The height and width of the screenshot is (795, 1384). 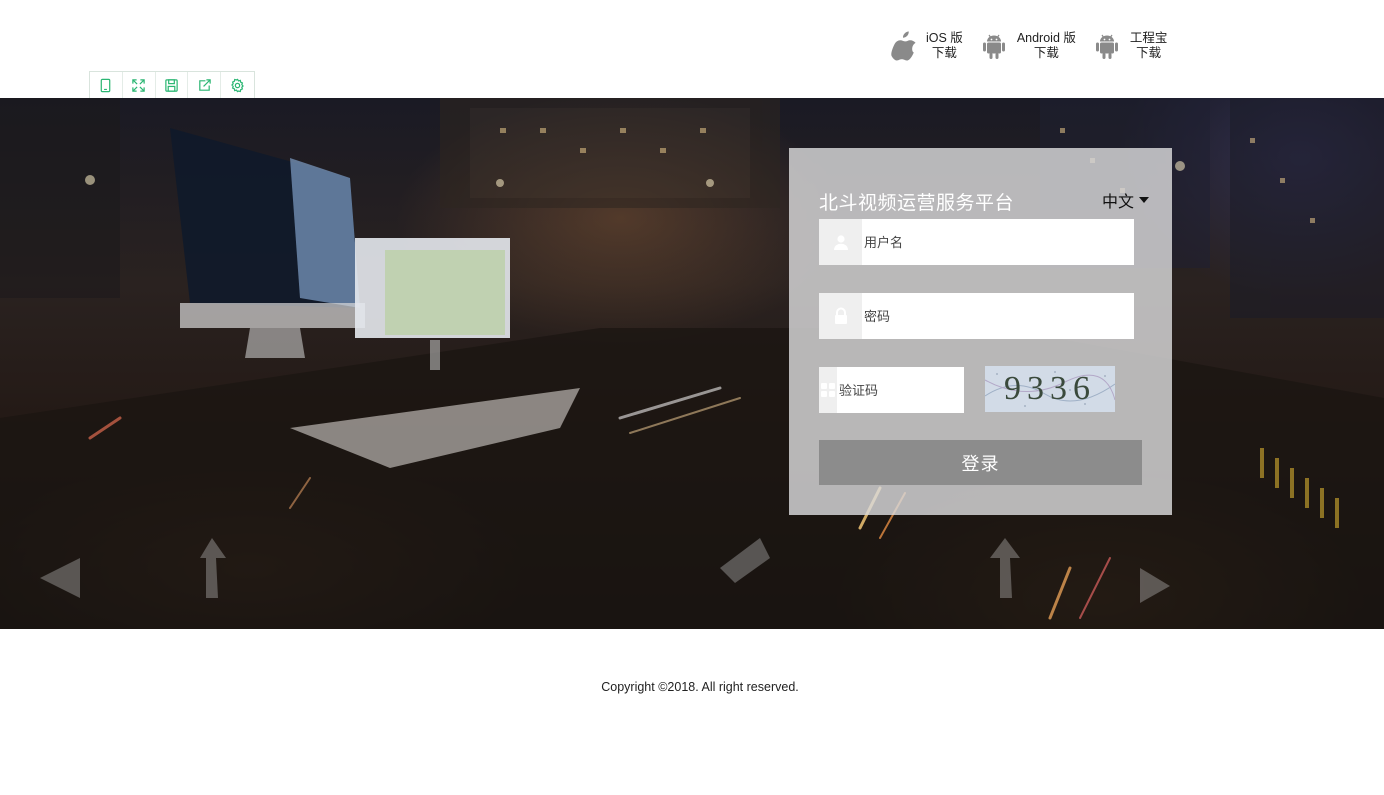 I want to click on ios-download-link: iOS 版 下载, so click(x=926, y=46).